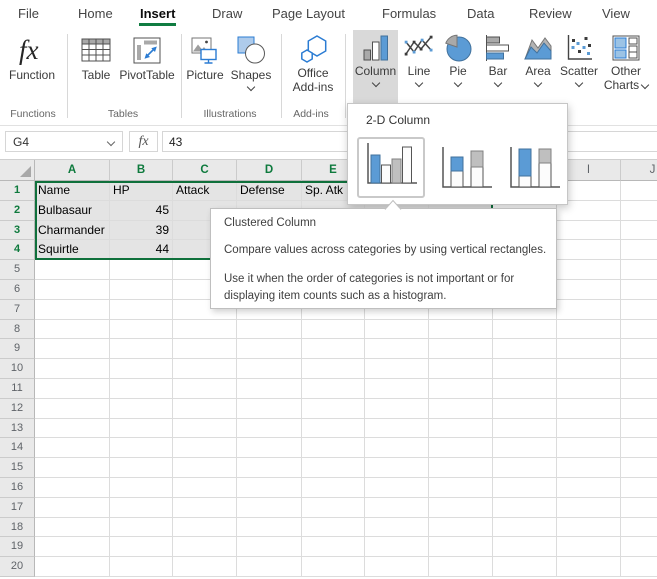 Image resolution: width=657 pixels, height=579 pixels. Describe the element at coordinates (397, 527) in the screenshot. I see `cell-F18` at that location.